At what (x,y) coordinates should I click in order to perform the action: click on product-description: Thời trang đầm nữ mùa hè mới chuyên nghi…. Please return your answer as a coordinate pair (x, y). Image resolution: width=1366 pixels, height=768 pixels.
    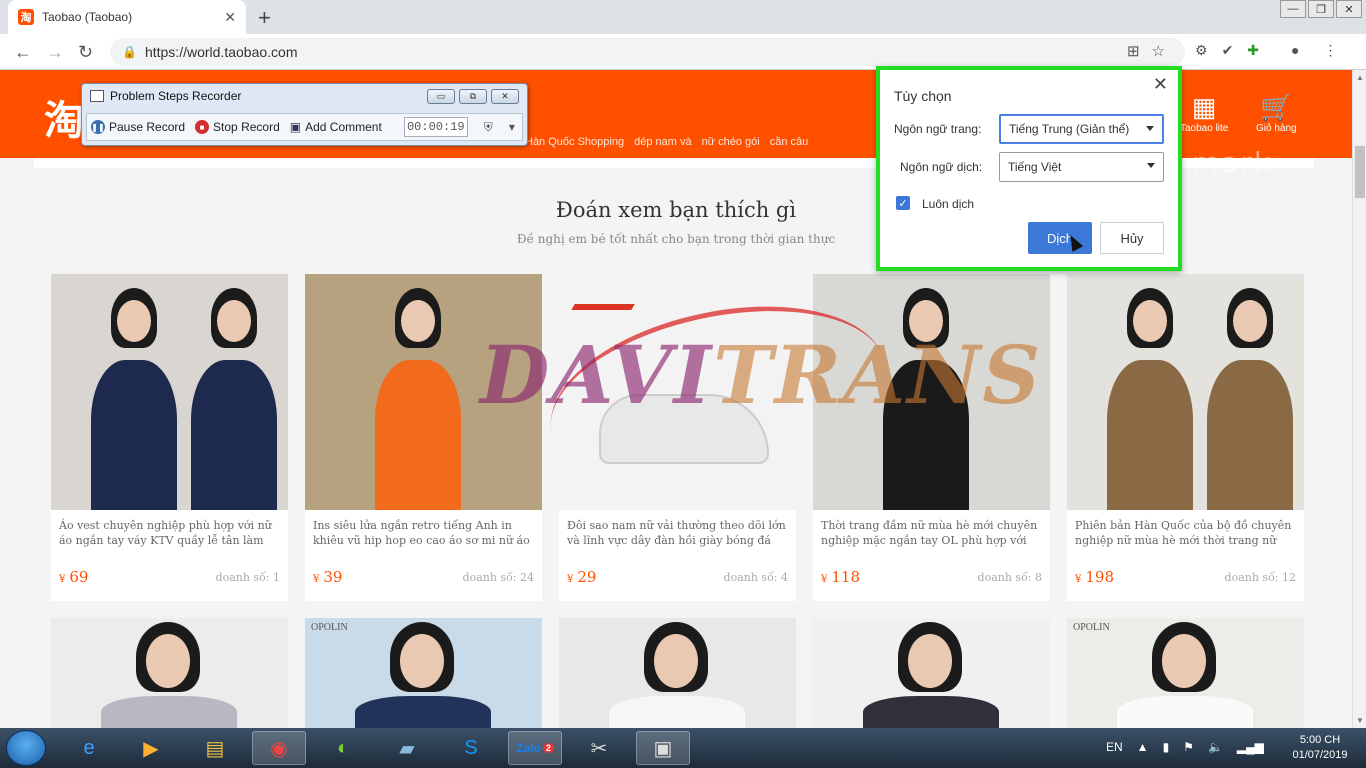
    Looking at the image, I should click on (932, 533).